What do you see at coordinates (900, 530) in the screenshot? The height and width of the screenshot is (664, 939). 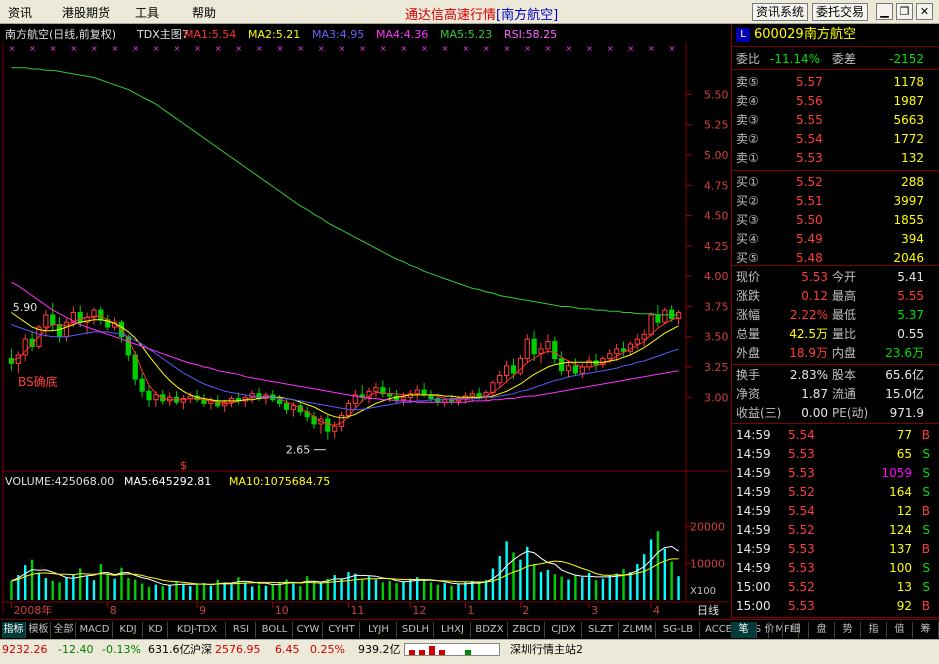 I see `tick-volume: 124` at bounding box center [900, 530].